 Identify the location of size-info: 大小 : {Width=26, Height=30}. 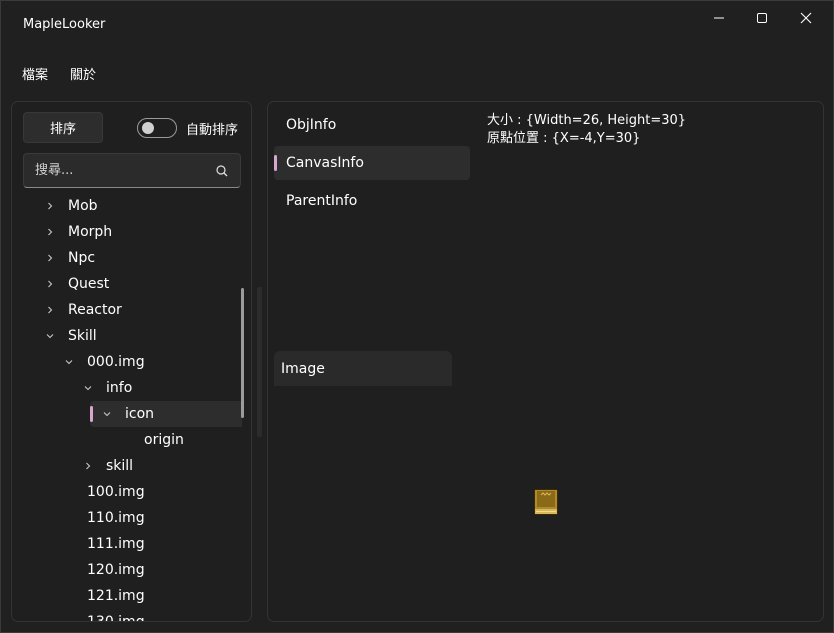
(587, 120).